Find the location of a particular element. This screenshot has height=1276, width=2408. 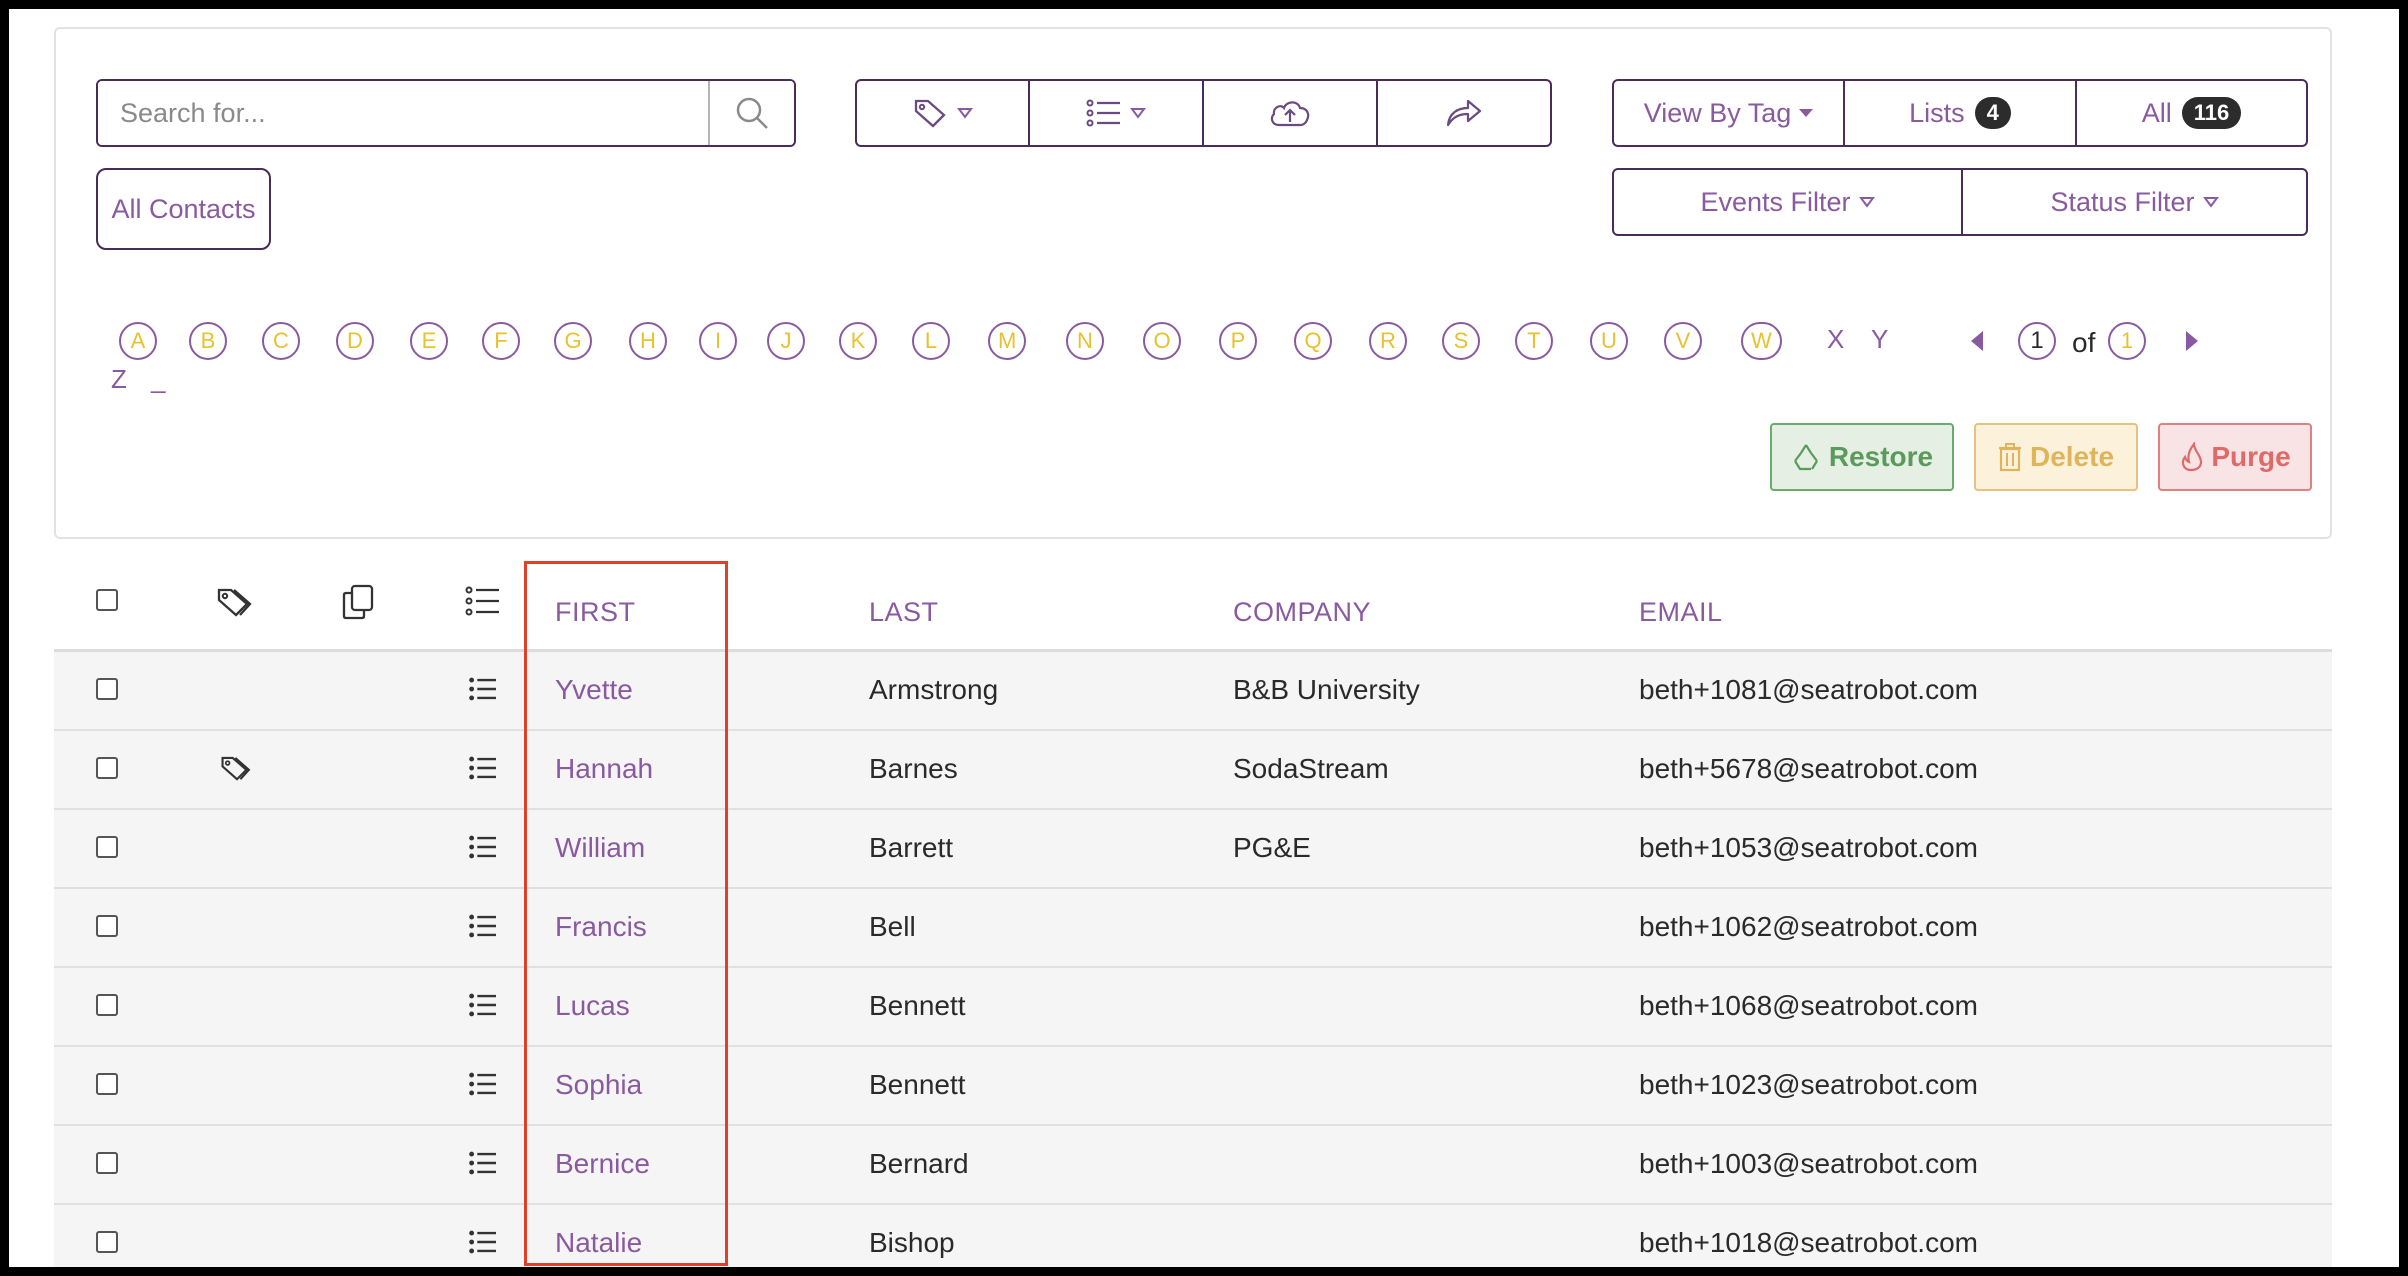

letter-filter-c: C is located at coordinates (281, 341).